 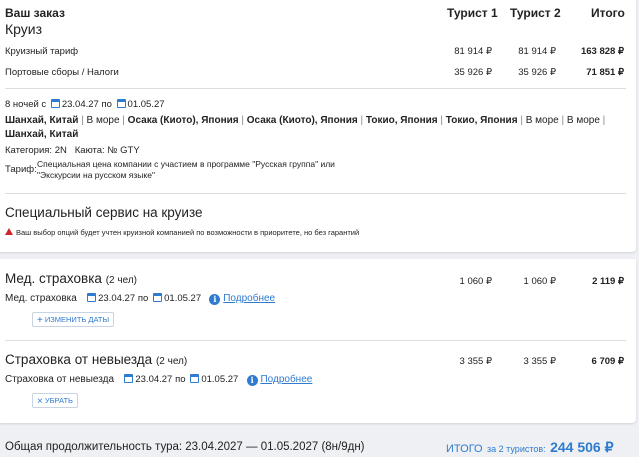 I want to click on by-text: по, so click(x=106, y=104).